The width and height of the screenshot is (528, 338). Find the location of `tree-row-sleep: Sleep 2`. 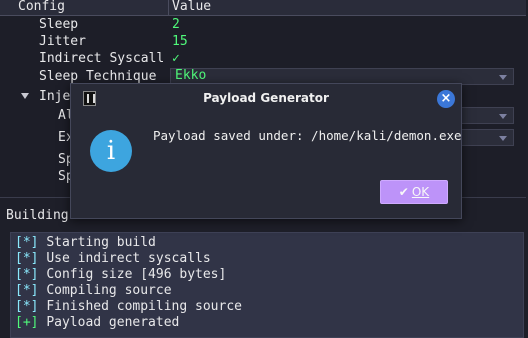

tree-row-sleep: Sleep 2 is located at coordinates (263, 24).